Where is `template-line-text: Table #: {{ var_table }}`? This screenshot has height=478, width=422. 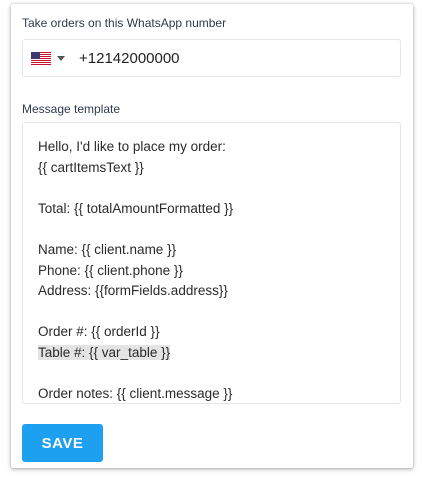 template-line-text: Table #: {{ var_table }} is located at coordinates (104, 352).